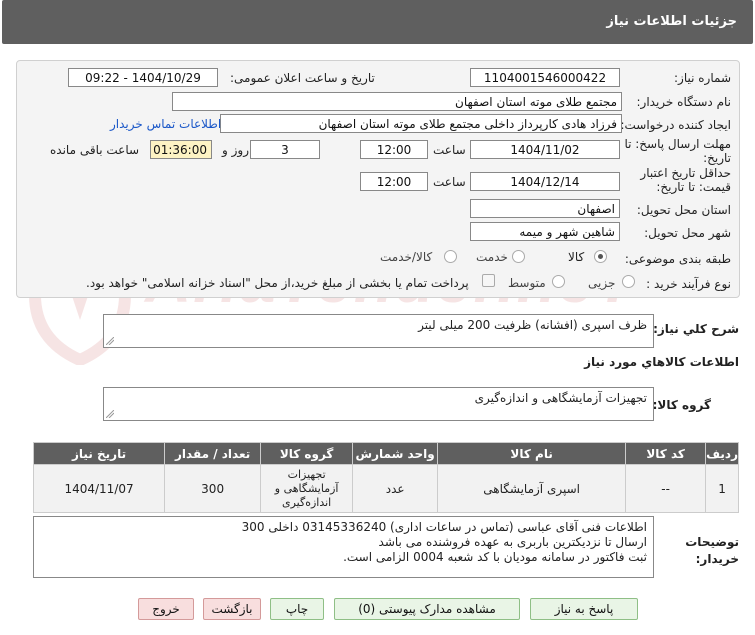 This screenshot has height=635, width=755. What do you see at coordinates (696, 329) in the screenshot?
I see `summary-label: شرح کلي نياز:` at bounding box center [696, 329].